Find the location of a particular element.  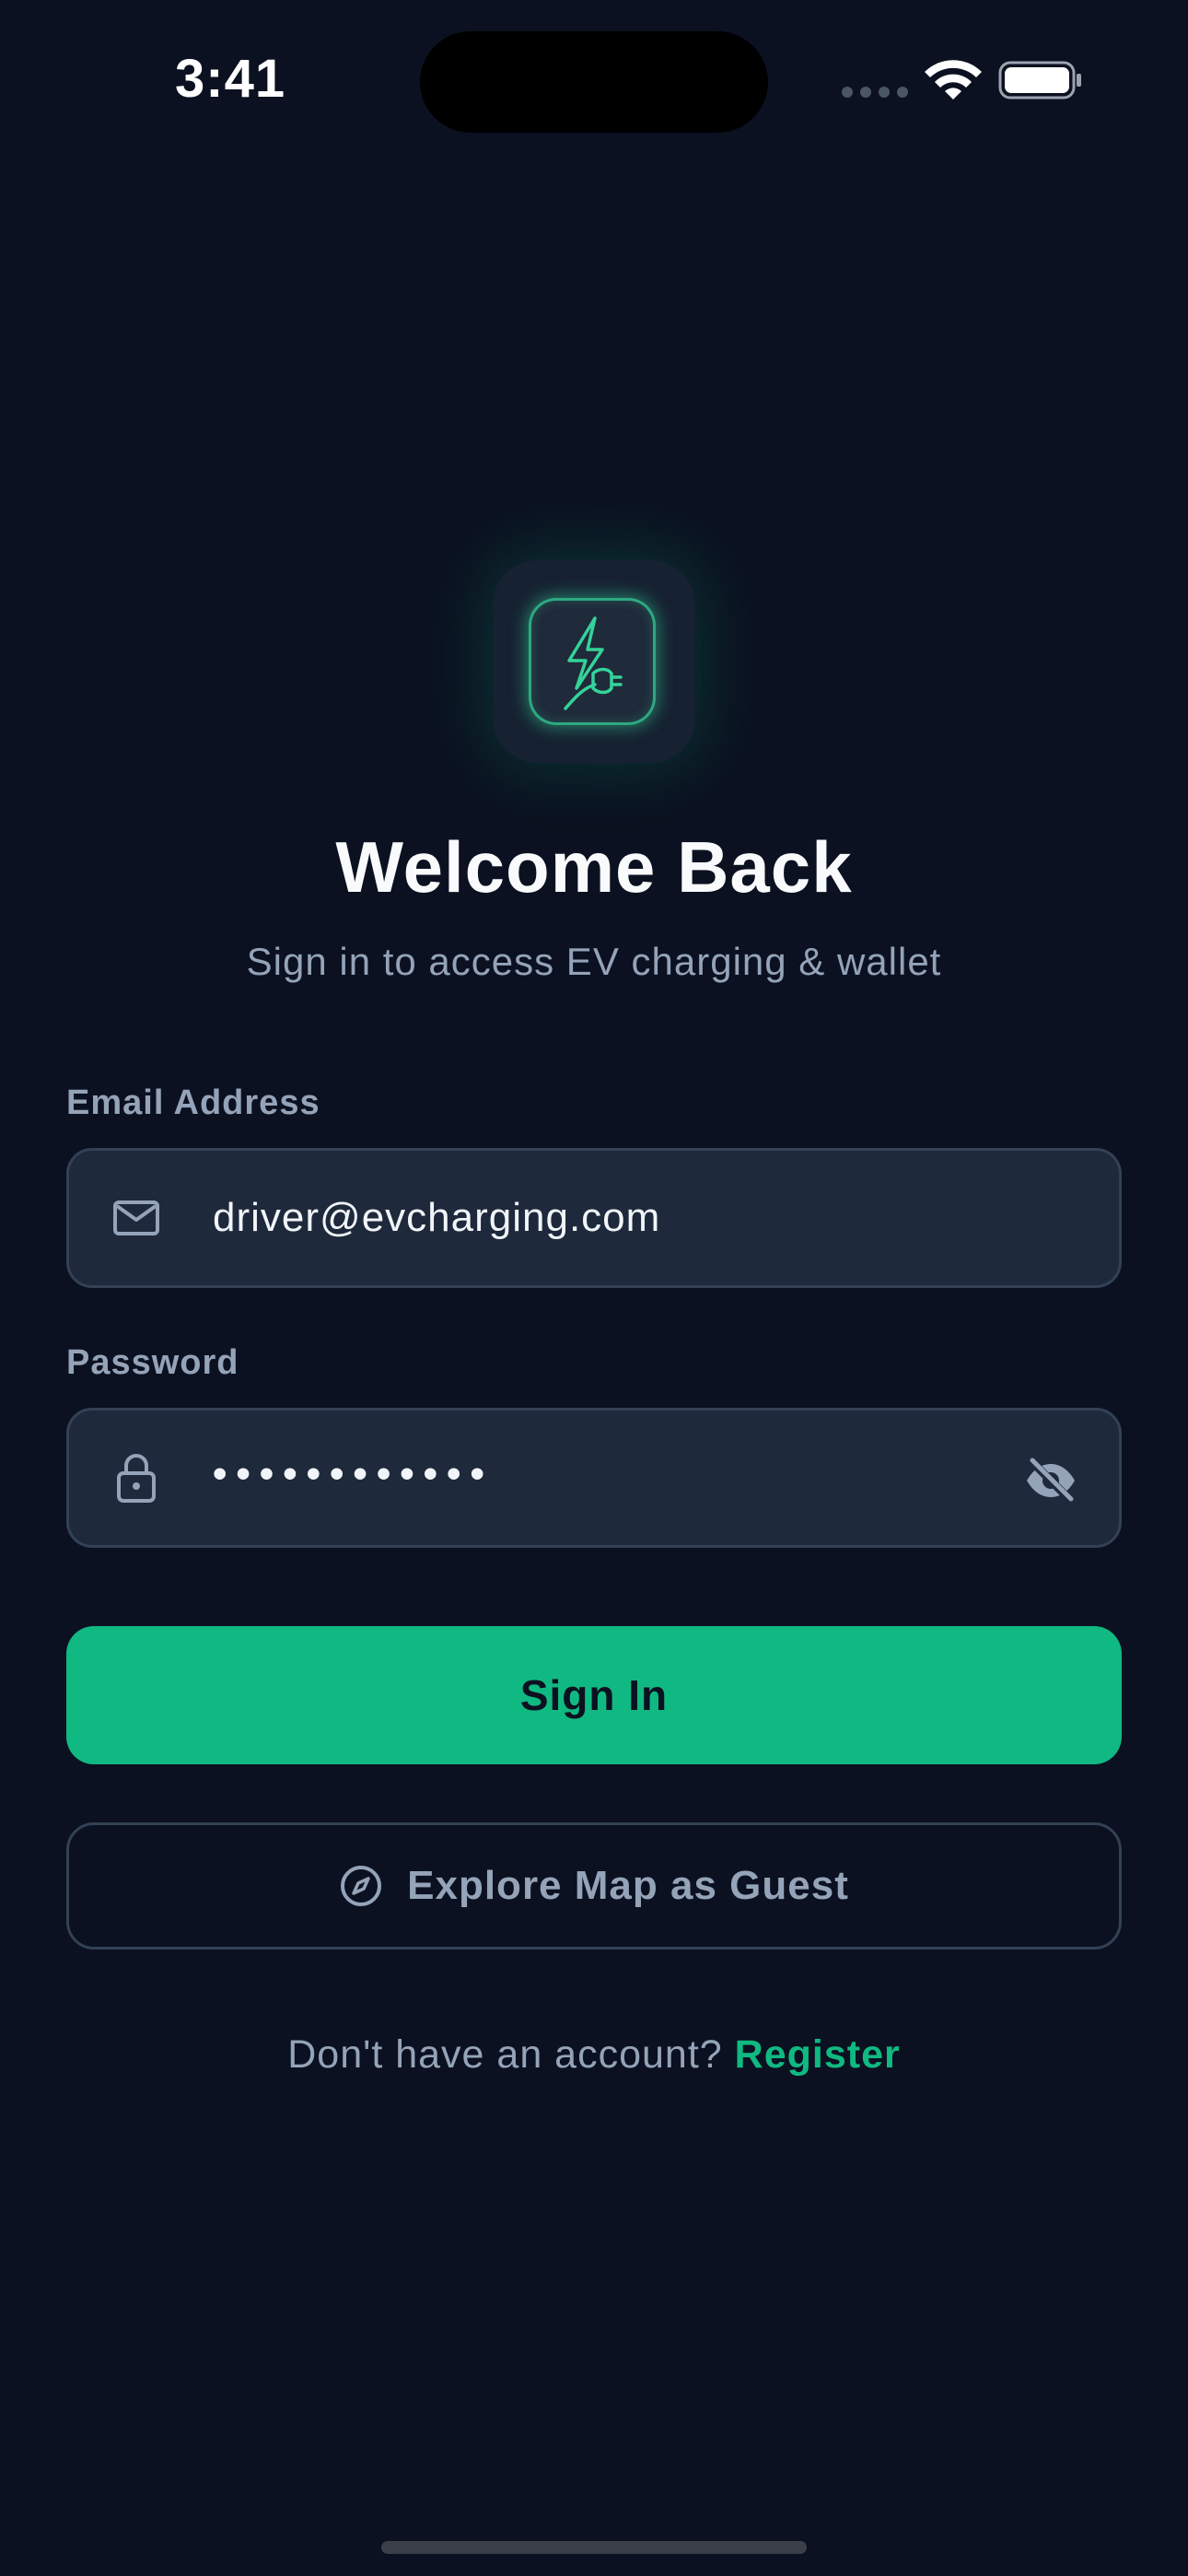

mail-icon is located at coordinates (136, 1217).